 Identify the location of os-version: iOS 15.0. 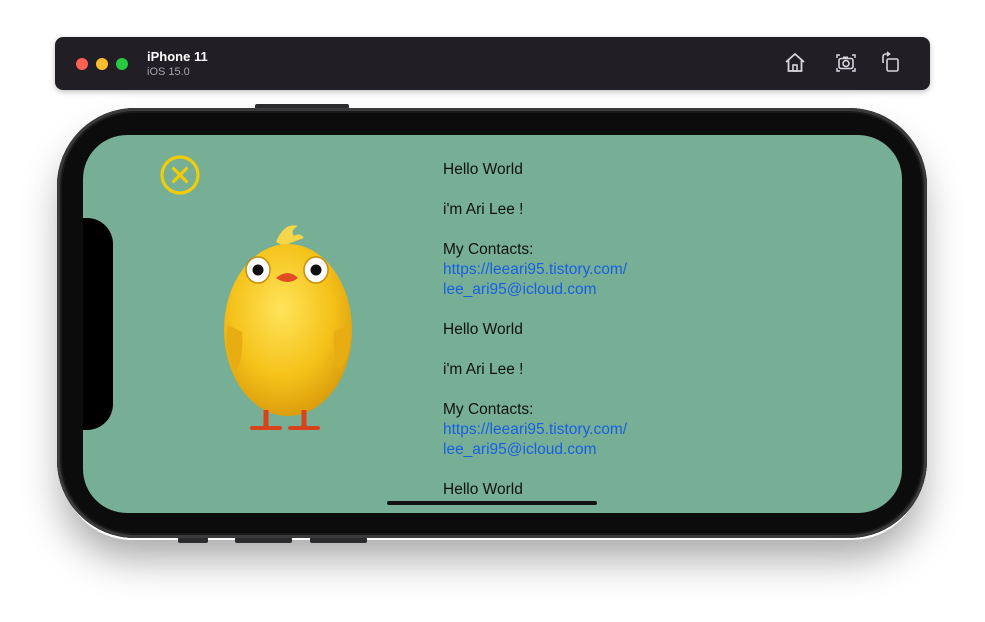
(168, 72).